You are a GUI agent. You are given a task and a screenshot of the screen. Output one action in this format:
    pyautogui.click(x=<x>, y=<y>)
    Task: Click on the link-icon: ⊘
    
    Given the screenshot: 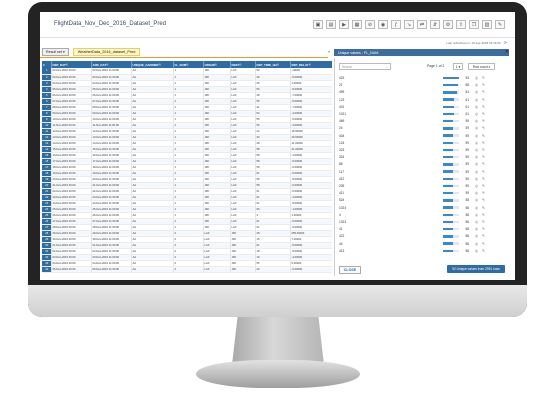 What is the action you would take?
    pyautogui.click(x=370, y=24)
    